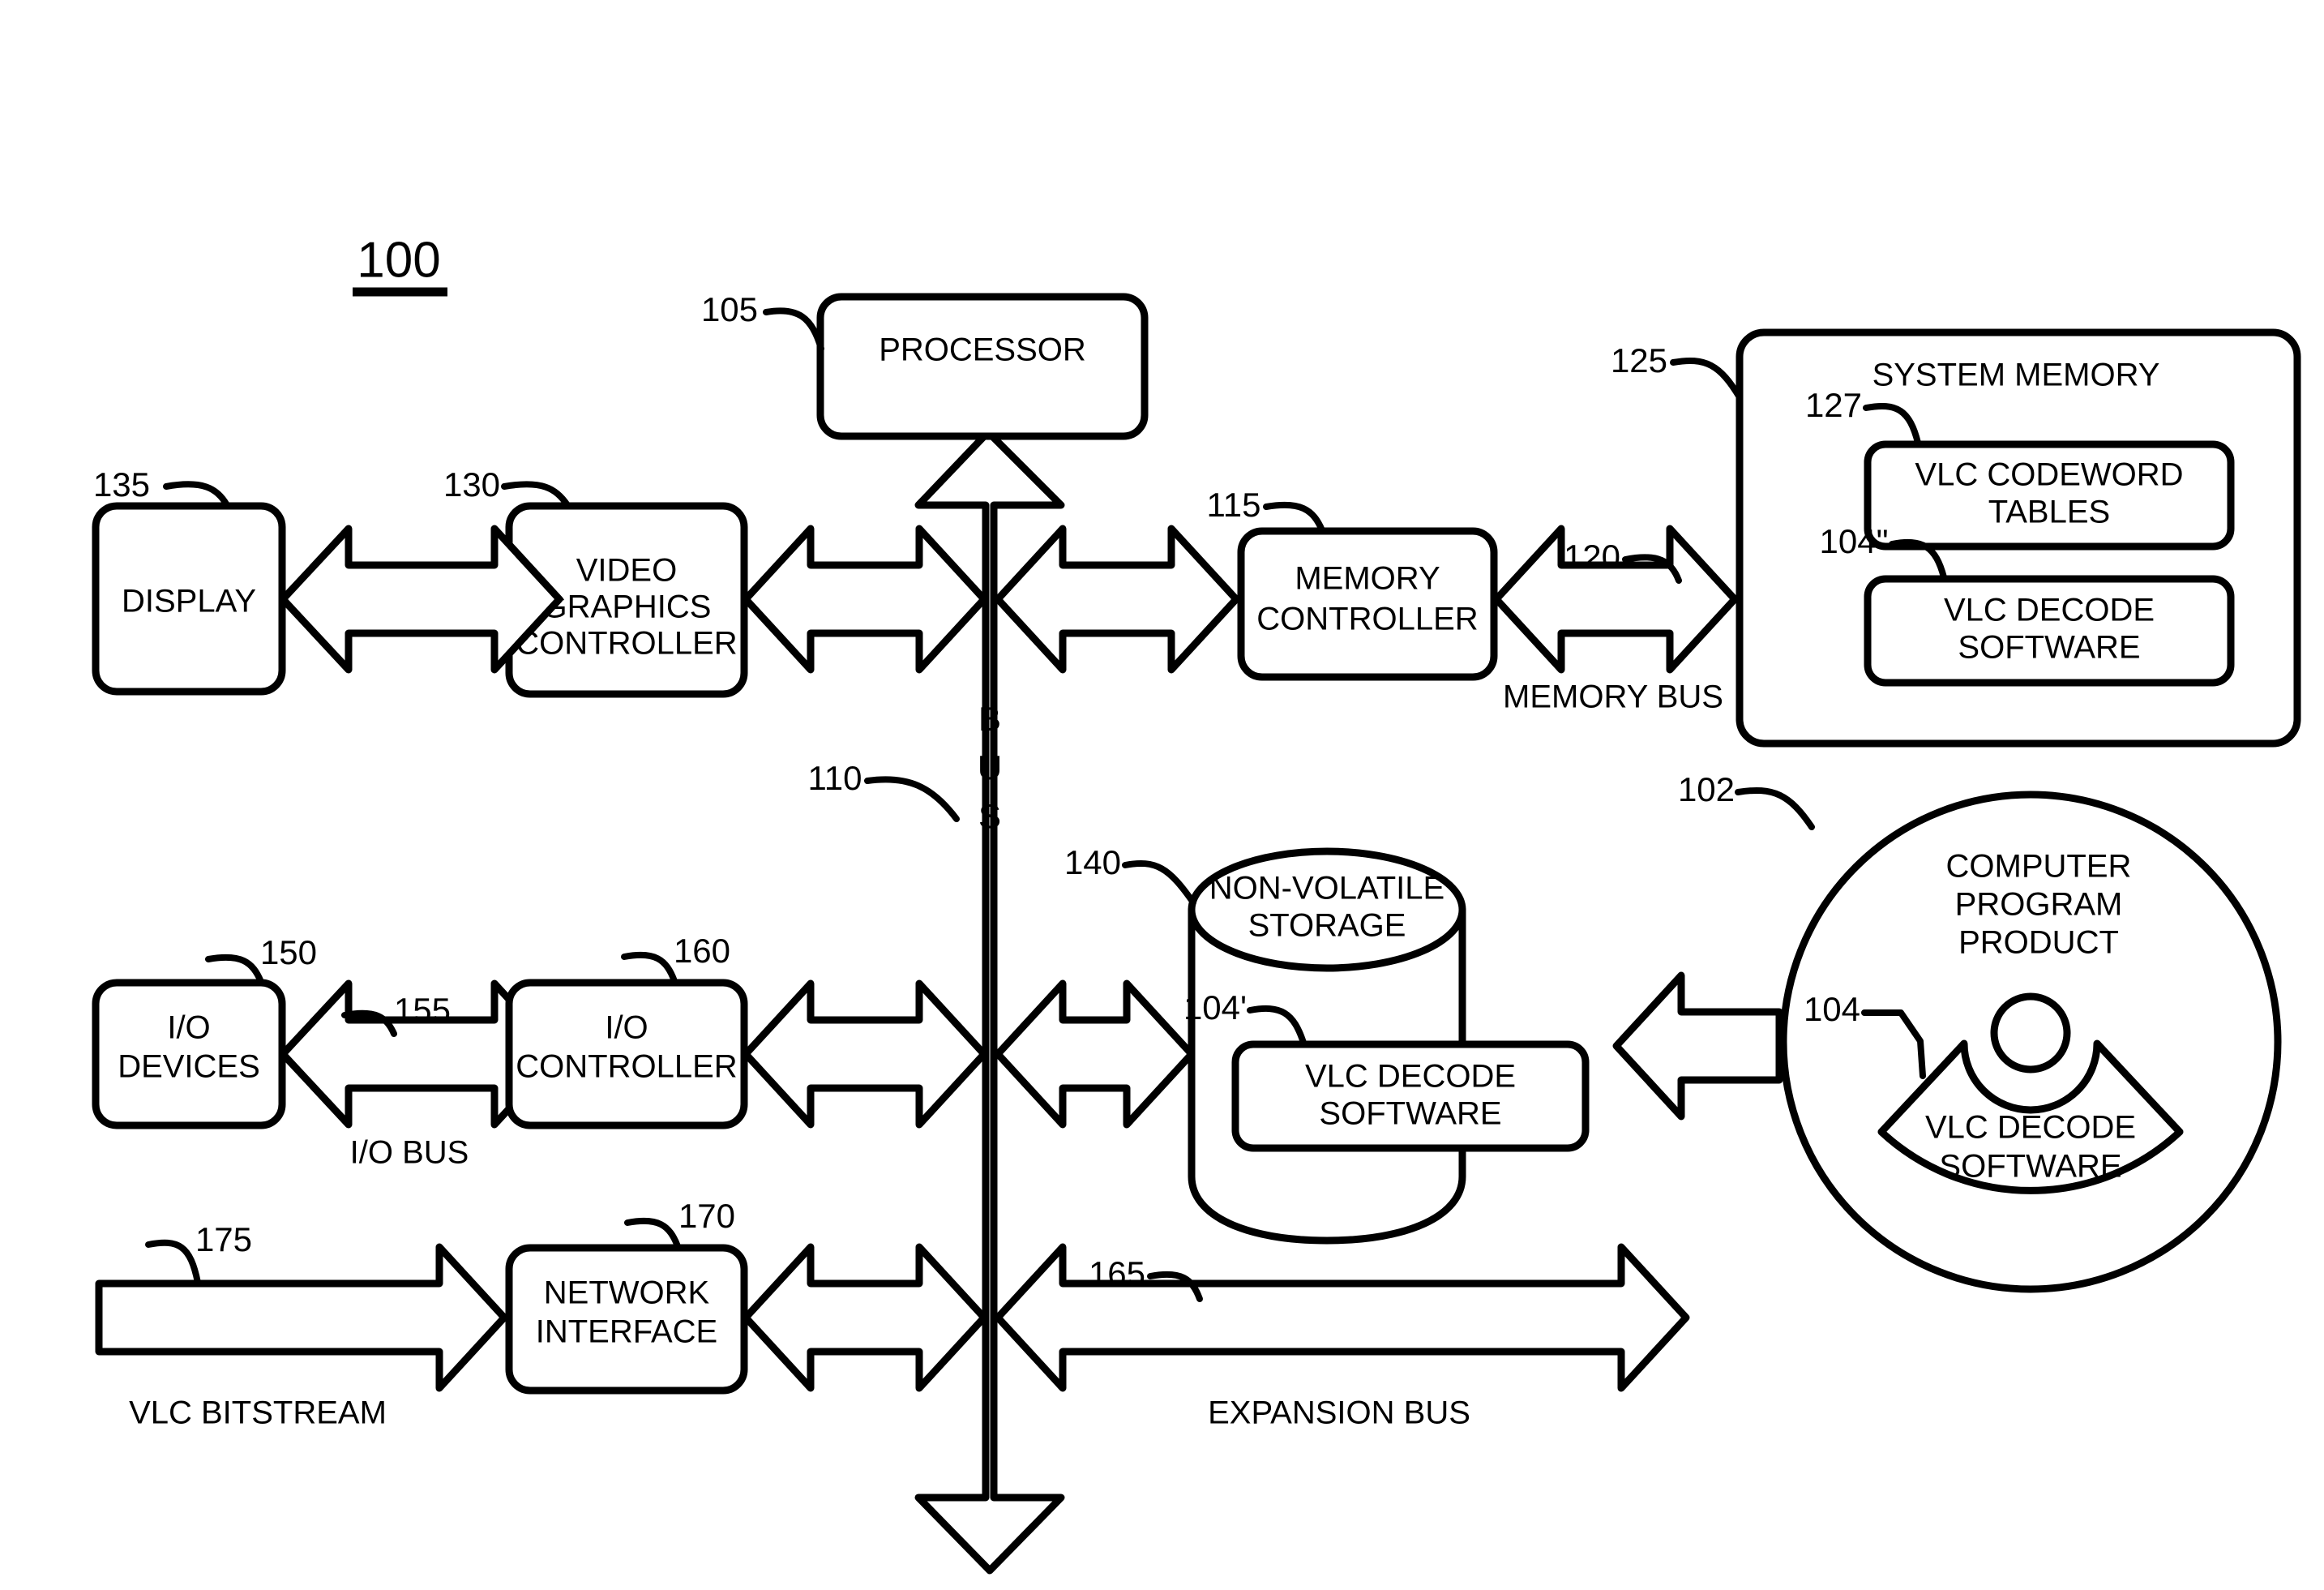  I want to click on system-memory-label: SYSTEM MEMORY, so click(2016, 375).